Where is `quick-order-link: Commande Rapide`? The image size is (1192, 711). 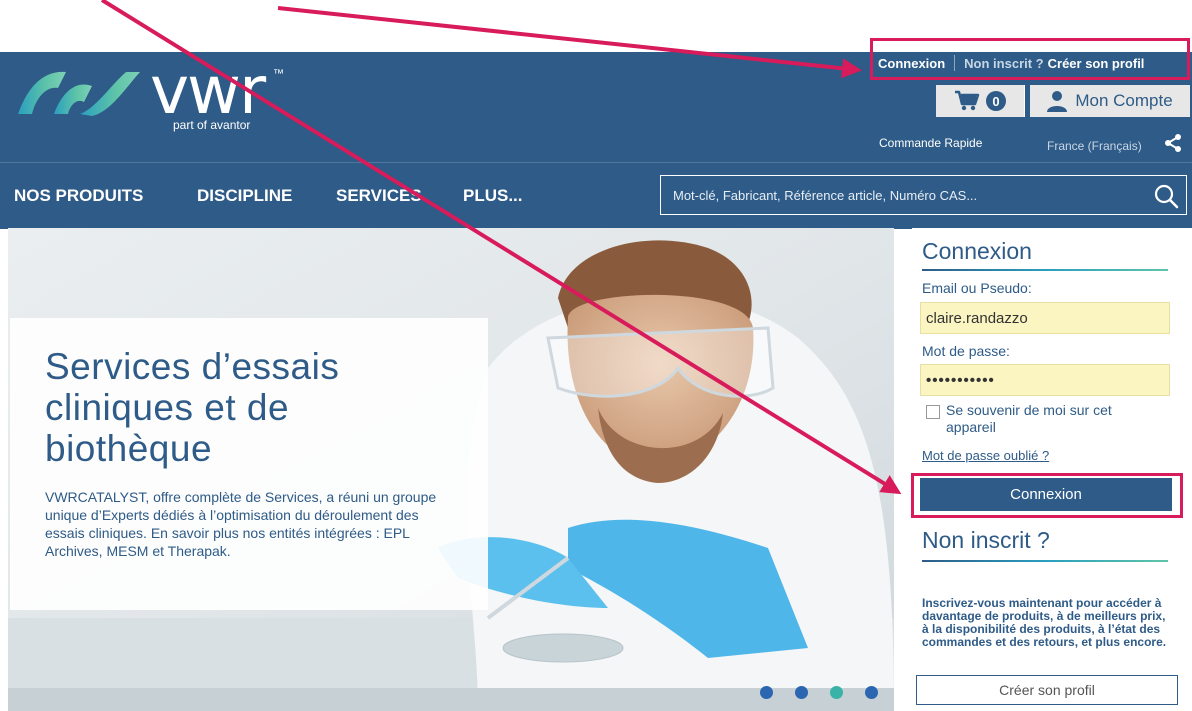 quick-order-link: Commande Rapide is located at coordinates (930, 143).